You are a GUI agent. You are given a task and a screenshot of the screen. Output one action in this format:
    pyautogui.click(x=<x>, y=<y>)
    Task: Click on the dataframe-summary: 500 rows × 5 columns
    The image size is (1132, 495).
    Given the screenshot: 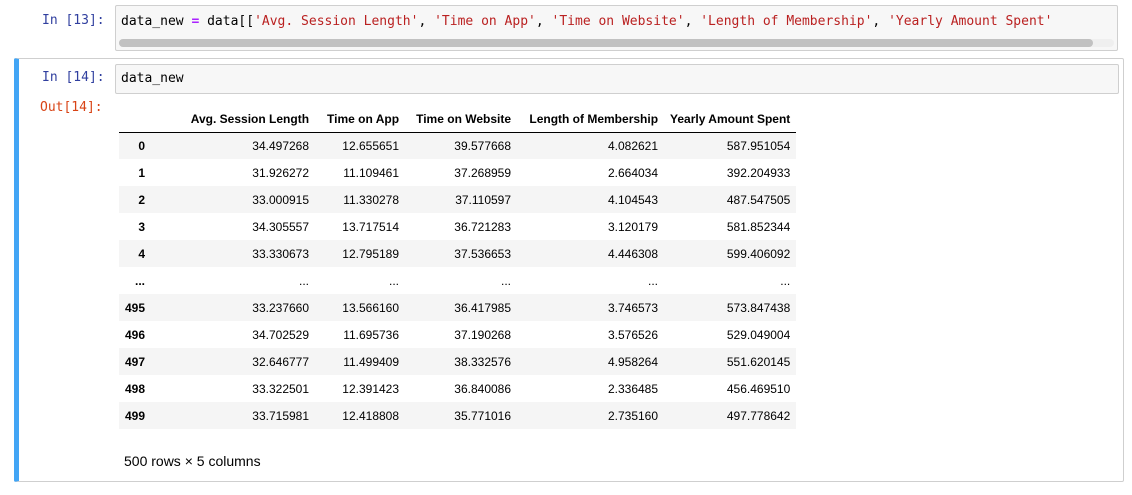 What is the action you would take?
    pyautogui.click(x=192, y=461)
    